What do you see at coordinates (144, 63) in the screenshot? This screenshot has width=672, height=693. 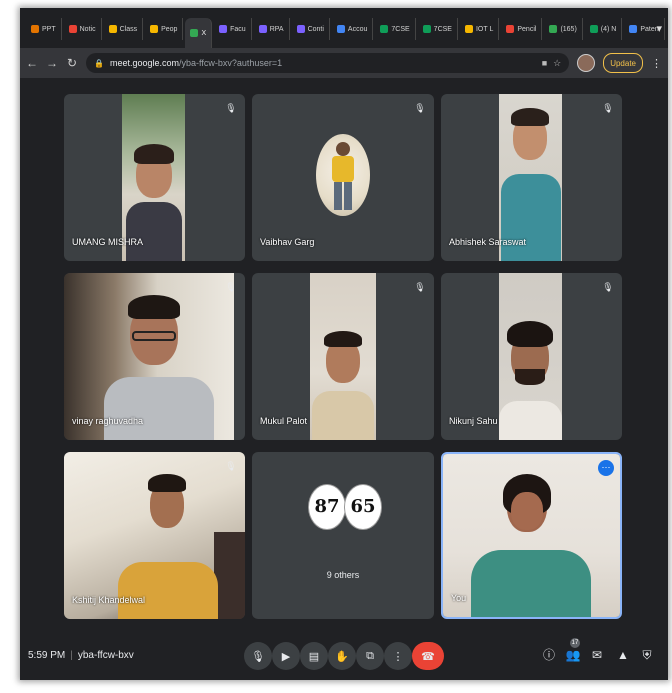 I see `url-host: meet.google.com` at bounding box center [144, 63].